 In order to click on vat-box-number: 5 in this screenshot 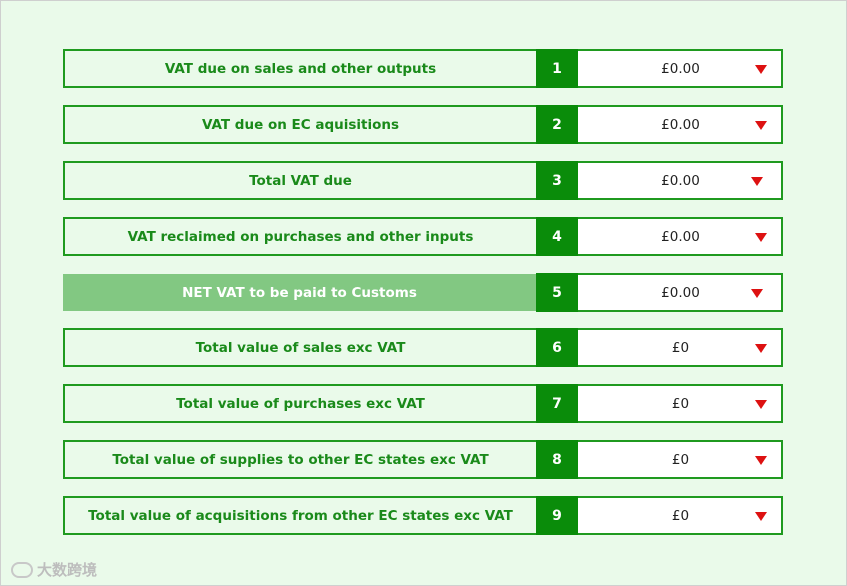, I will do `click(557, 292)`.